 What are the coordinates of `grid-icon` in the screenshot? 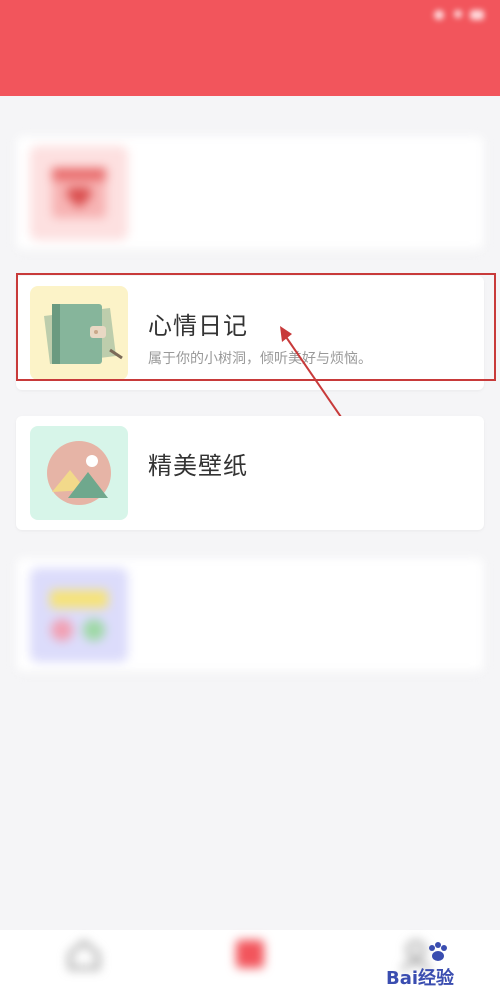 It's located at (250, 955).